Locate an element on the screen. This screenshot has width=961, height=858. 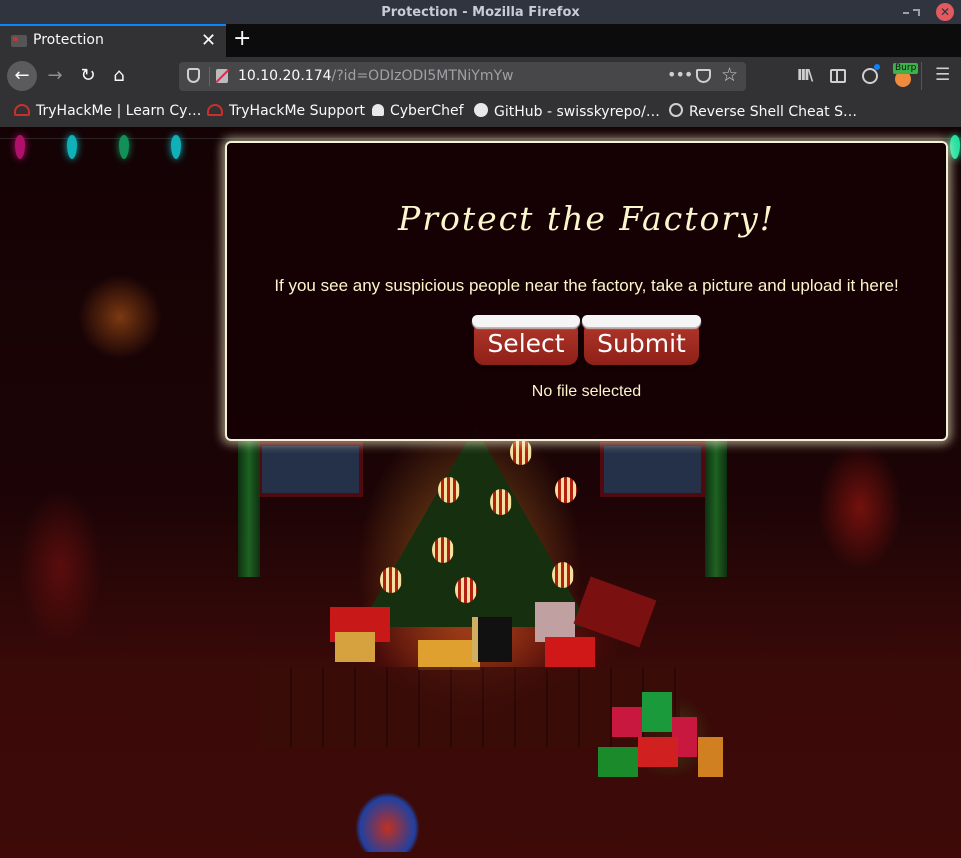
bookmark-tryhackme-support: TryHackMe Support is located at coordinates (286, 111).